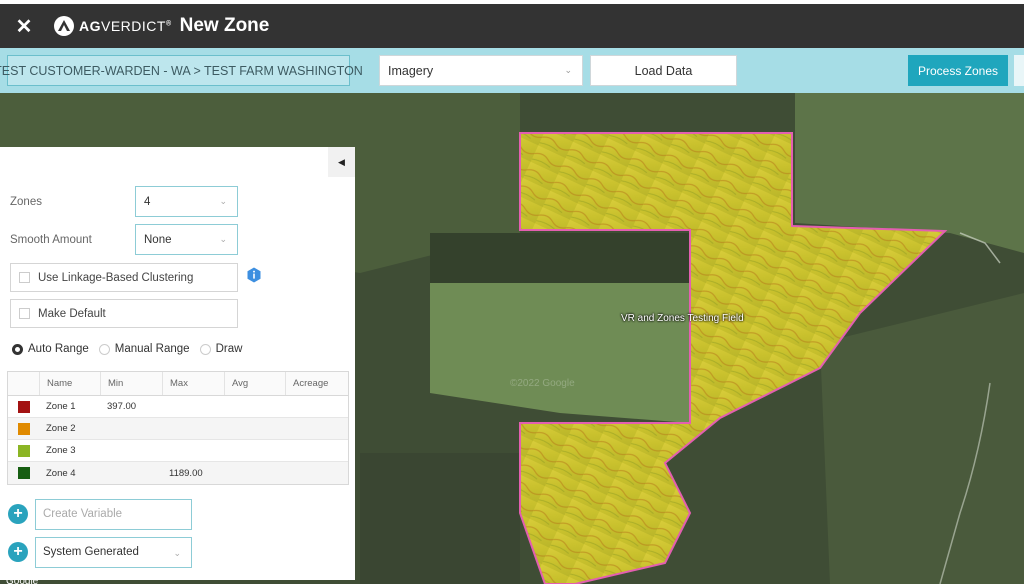  I want to click on logo-mark-icon, so click(64, 26).